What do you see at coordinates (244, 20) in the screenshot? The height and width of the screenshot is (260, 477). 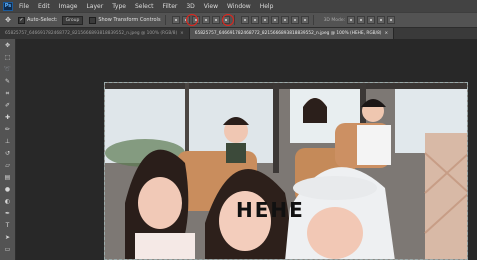 I see `distribute-top-icon` at bounding box center [244, 20].